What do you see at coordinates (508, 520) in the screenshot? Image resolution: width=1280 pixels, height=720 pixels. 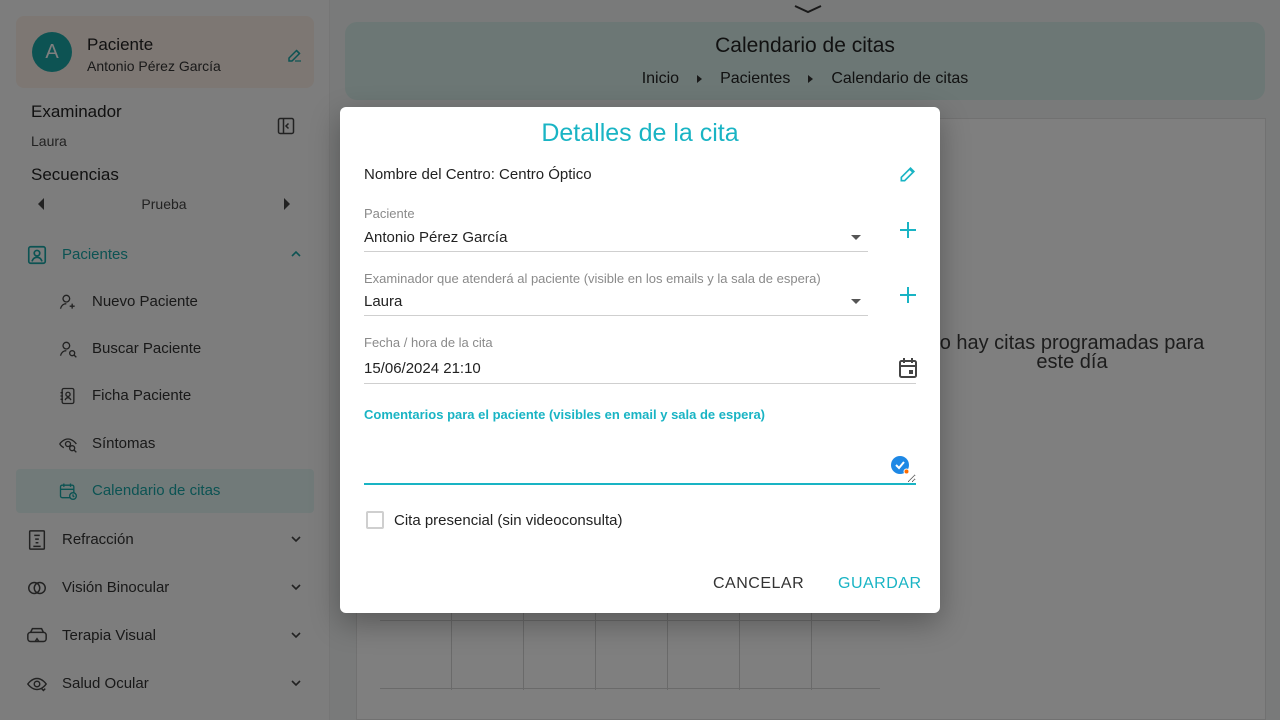 I see `in-person-checkbox-label: Cita presencial (sin videoconsulta)` at bounding box center [508, 520].